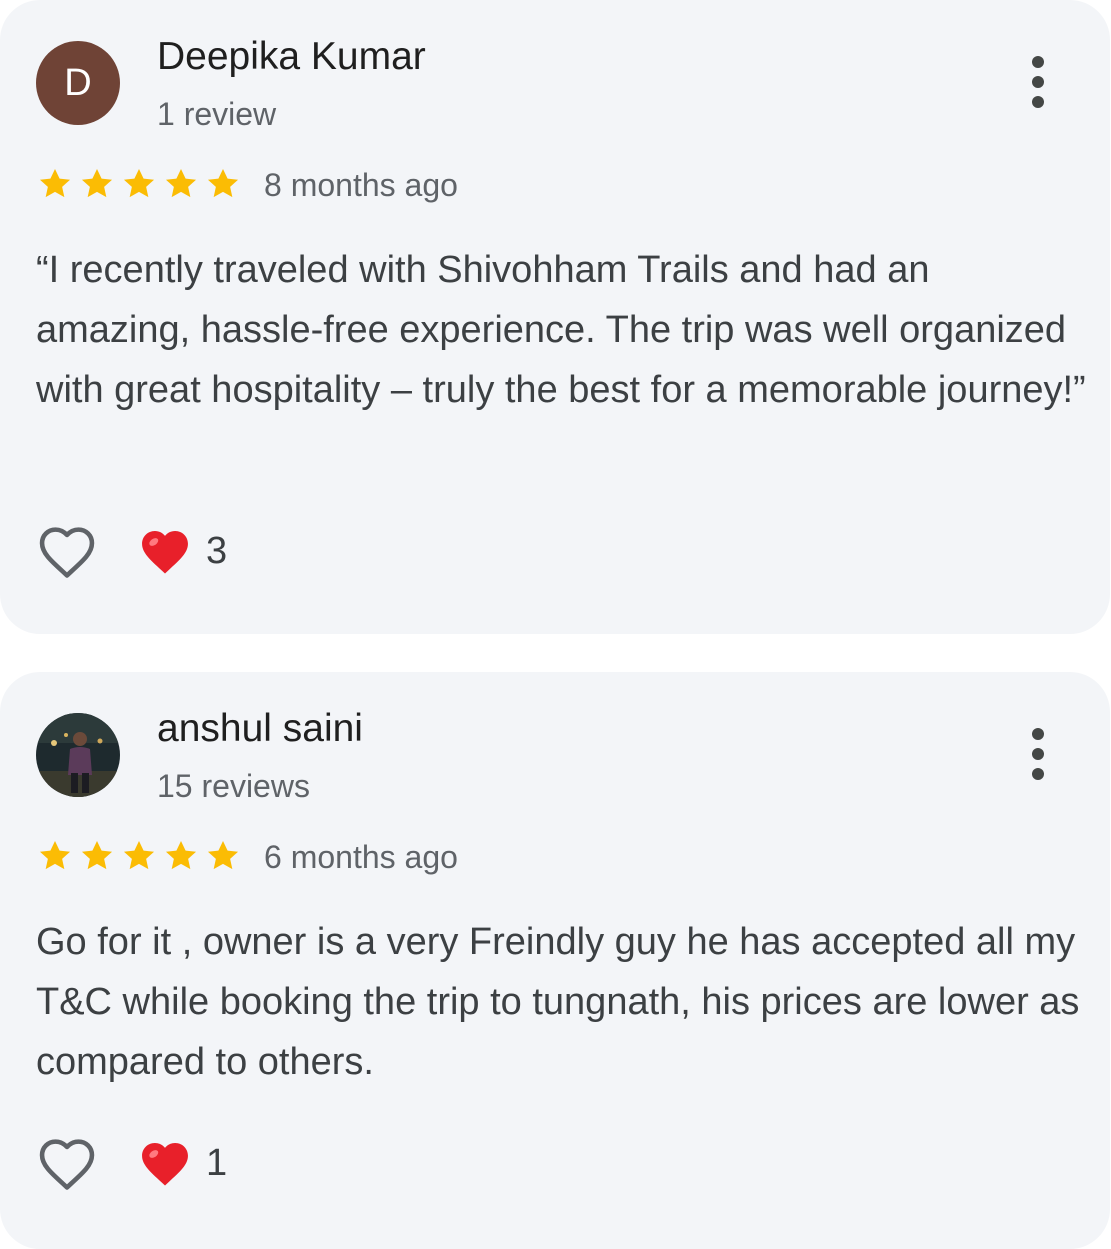 This screenshot has height=1249, width=1111. I want to click on reviewer-name: Deepika Kumar, so click(291, 57).